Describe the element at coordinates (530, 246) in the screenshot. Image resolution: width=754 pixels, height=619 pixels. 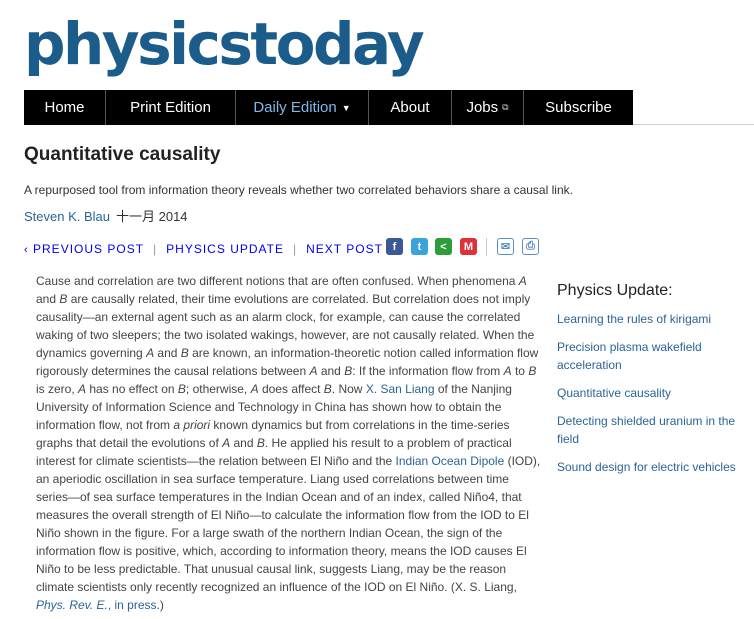
I see `print-icon: ⎙` at that location.